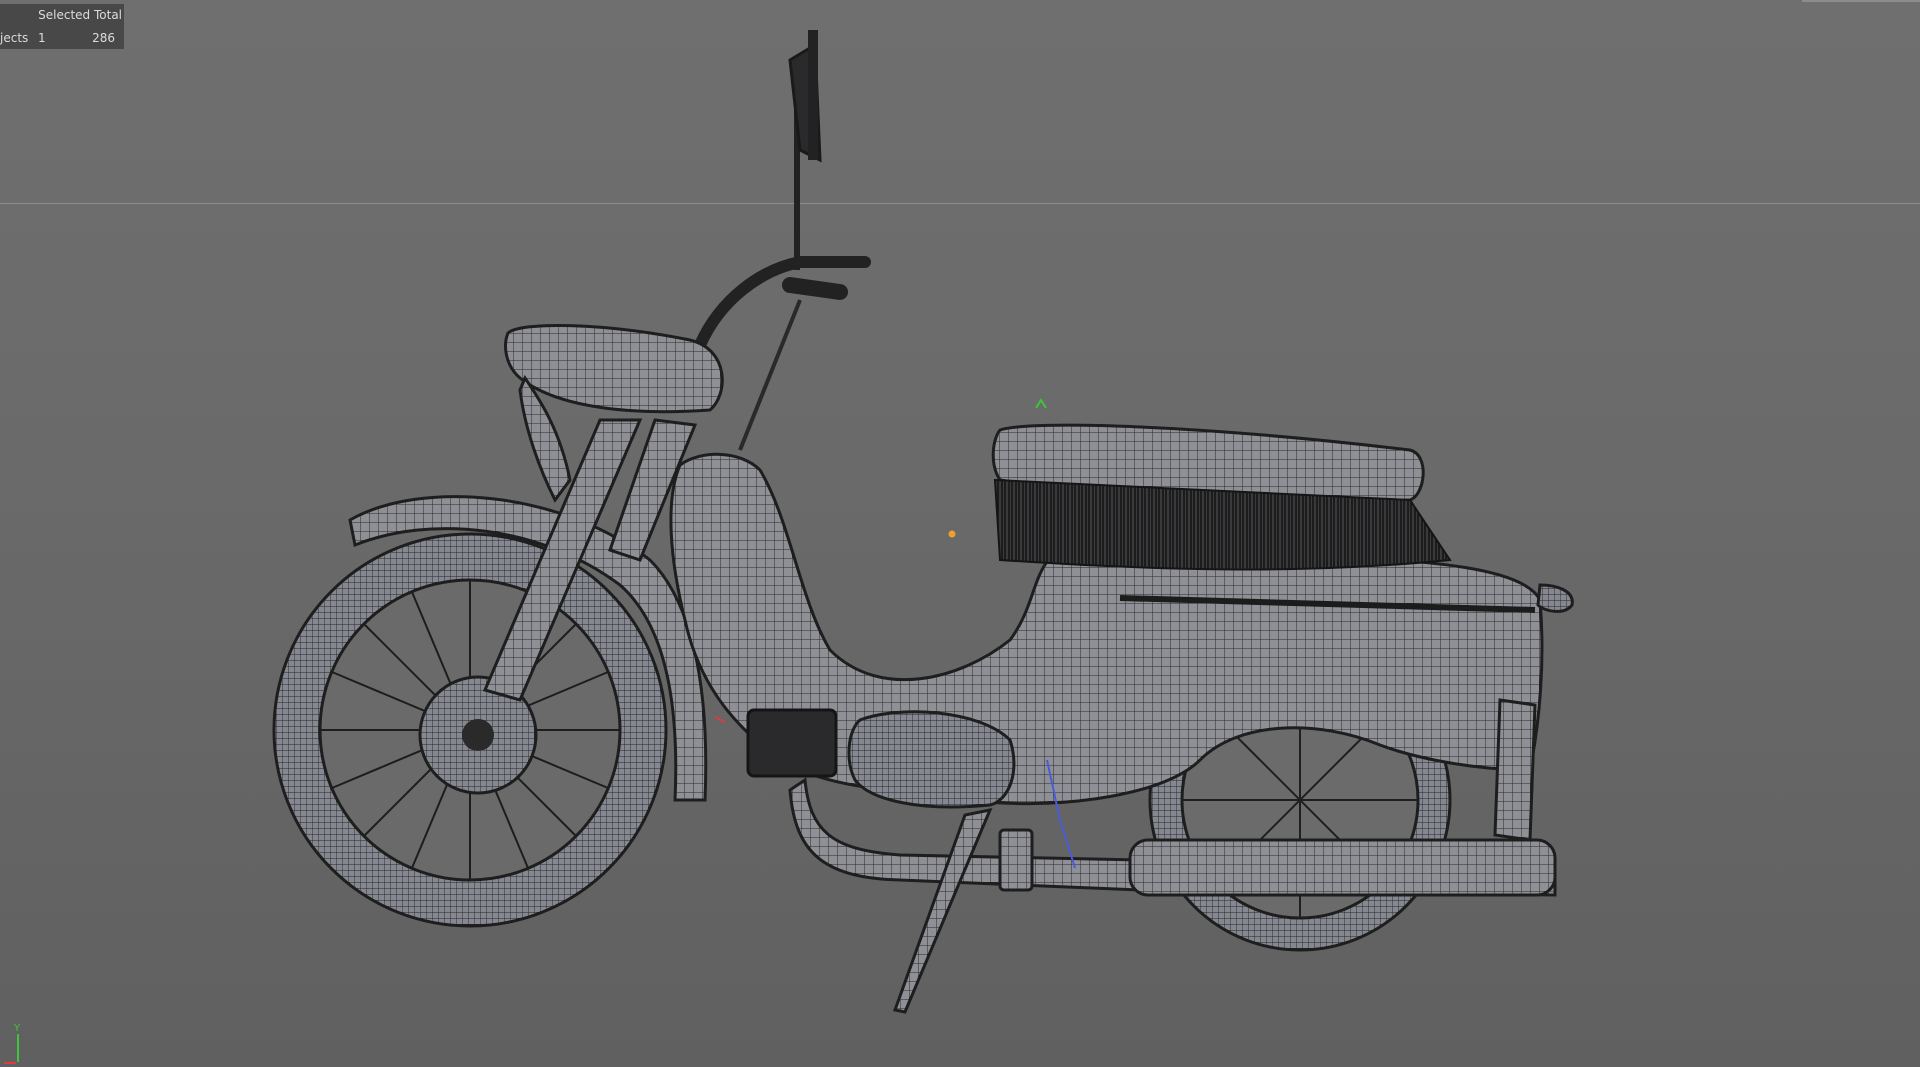 This screenshot has width=1920, height=1067. What do you see at coordinates (470, 730) in the screenshot?
I see `front-wheel` at bounding box center [470, 730].